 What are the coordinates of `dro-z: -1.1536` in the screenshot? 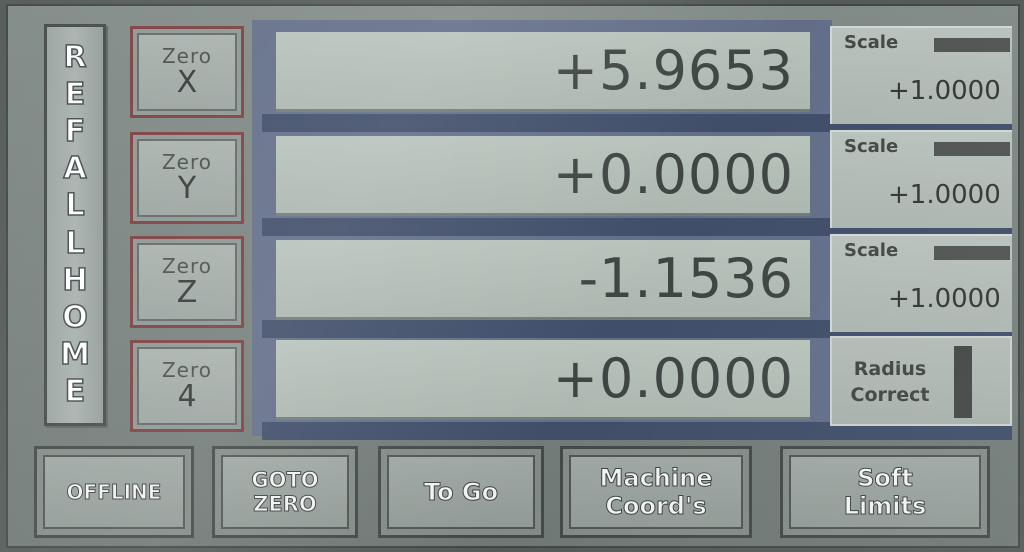 It's located at (543, 280).